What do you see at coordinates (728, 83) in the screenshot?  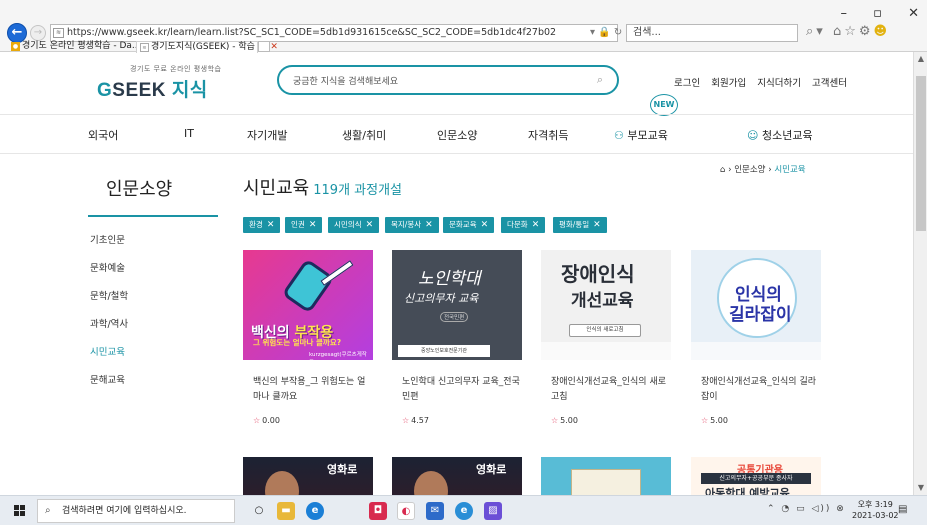 I see `signup-link: 회원가입` at bounding box center [728, 83].